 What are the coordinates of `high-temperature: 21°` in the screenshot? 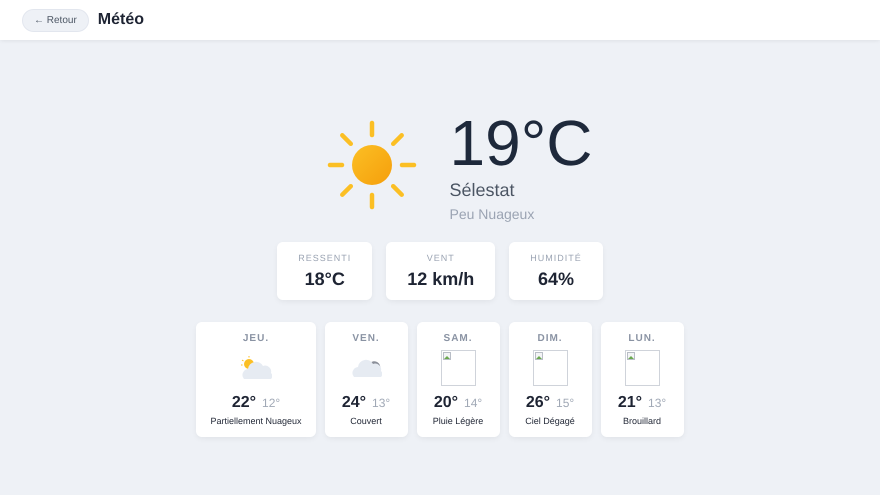 It's located at (630, 403).